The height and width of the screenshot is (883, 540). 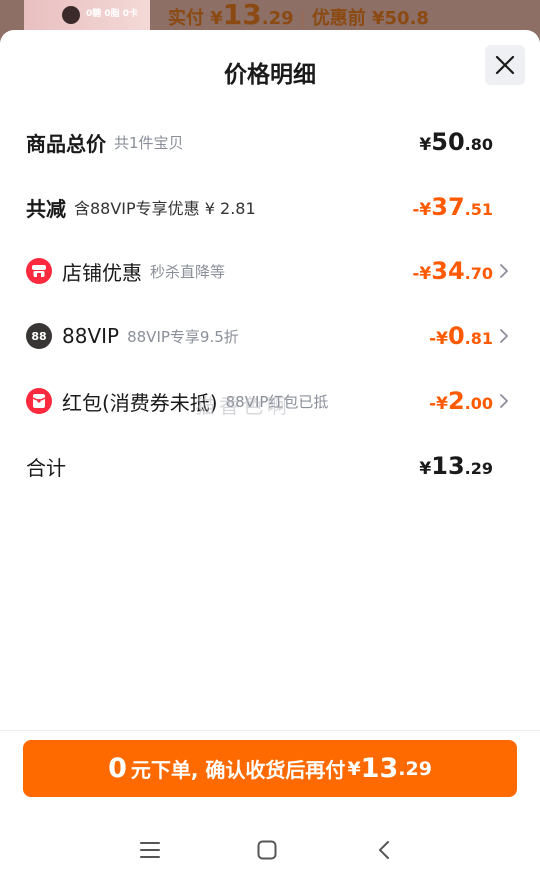 I want to click on background-price-dec: .29, so click(x=277, y=18).